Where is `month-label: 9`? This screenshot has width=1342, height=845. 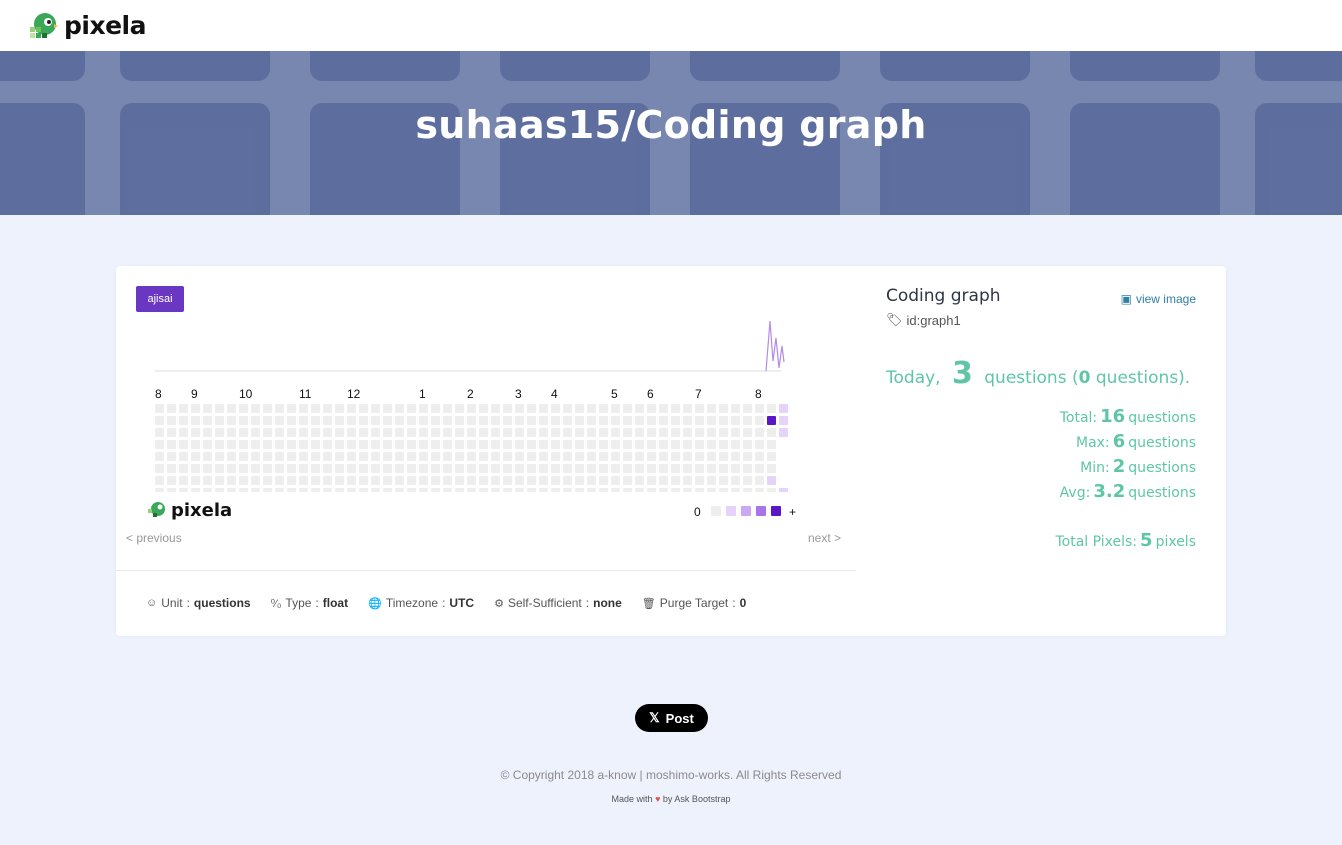 month-label: 9 is located at coordinates (194, 394).